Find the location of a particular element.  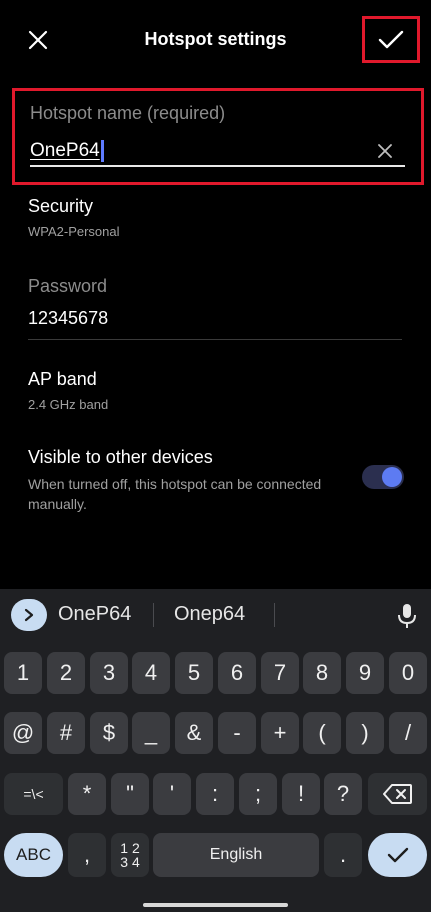

key-open-paren: ( is located at coordinates (322, 733).